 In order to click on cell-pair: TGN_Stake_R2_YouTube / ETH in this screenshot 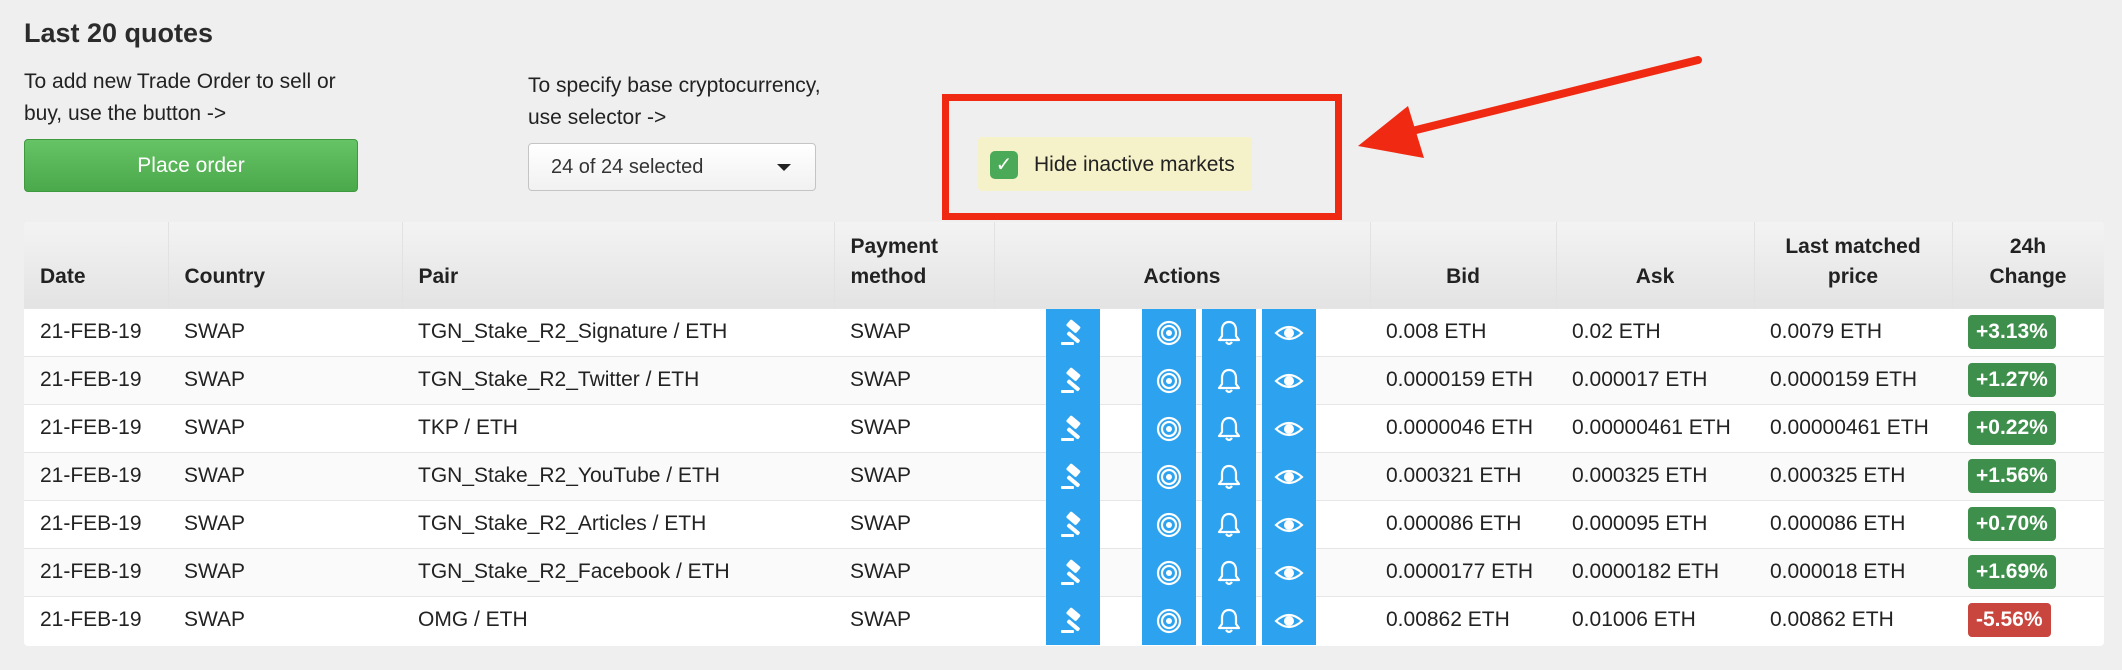, I will do `click(618, 475)`.